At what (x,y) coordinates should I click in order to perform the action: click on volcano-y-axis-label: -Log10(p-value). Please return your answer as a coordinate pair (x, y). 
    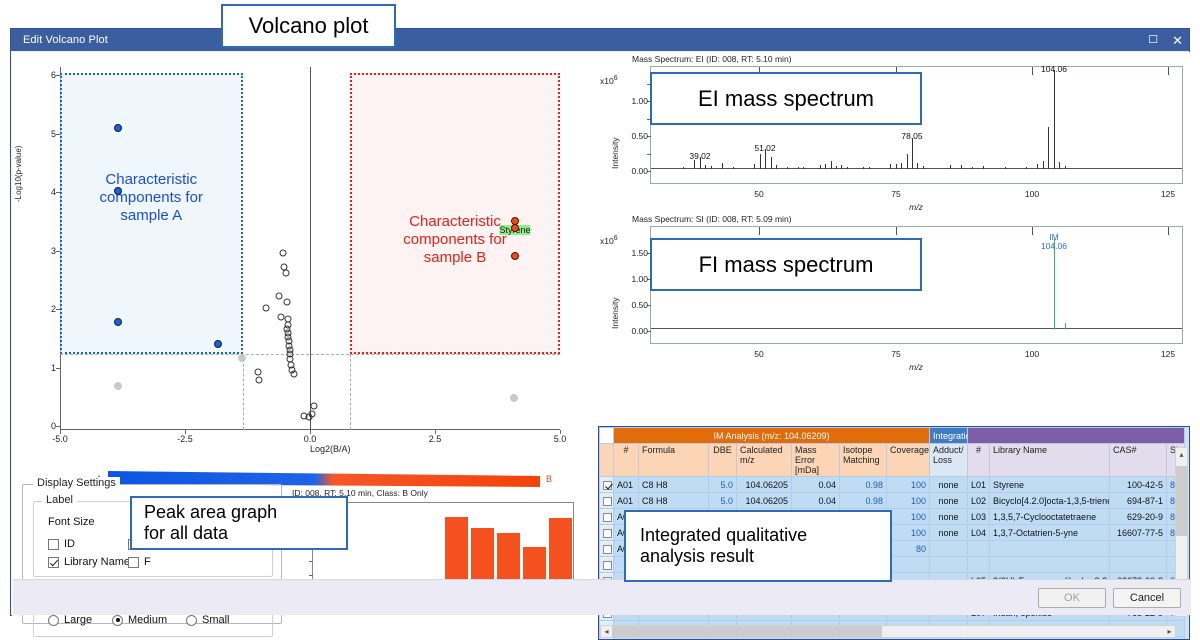
    Looking at the image, I should click on (18, 174).